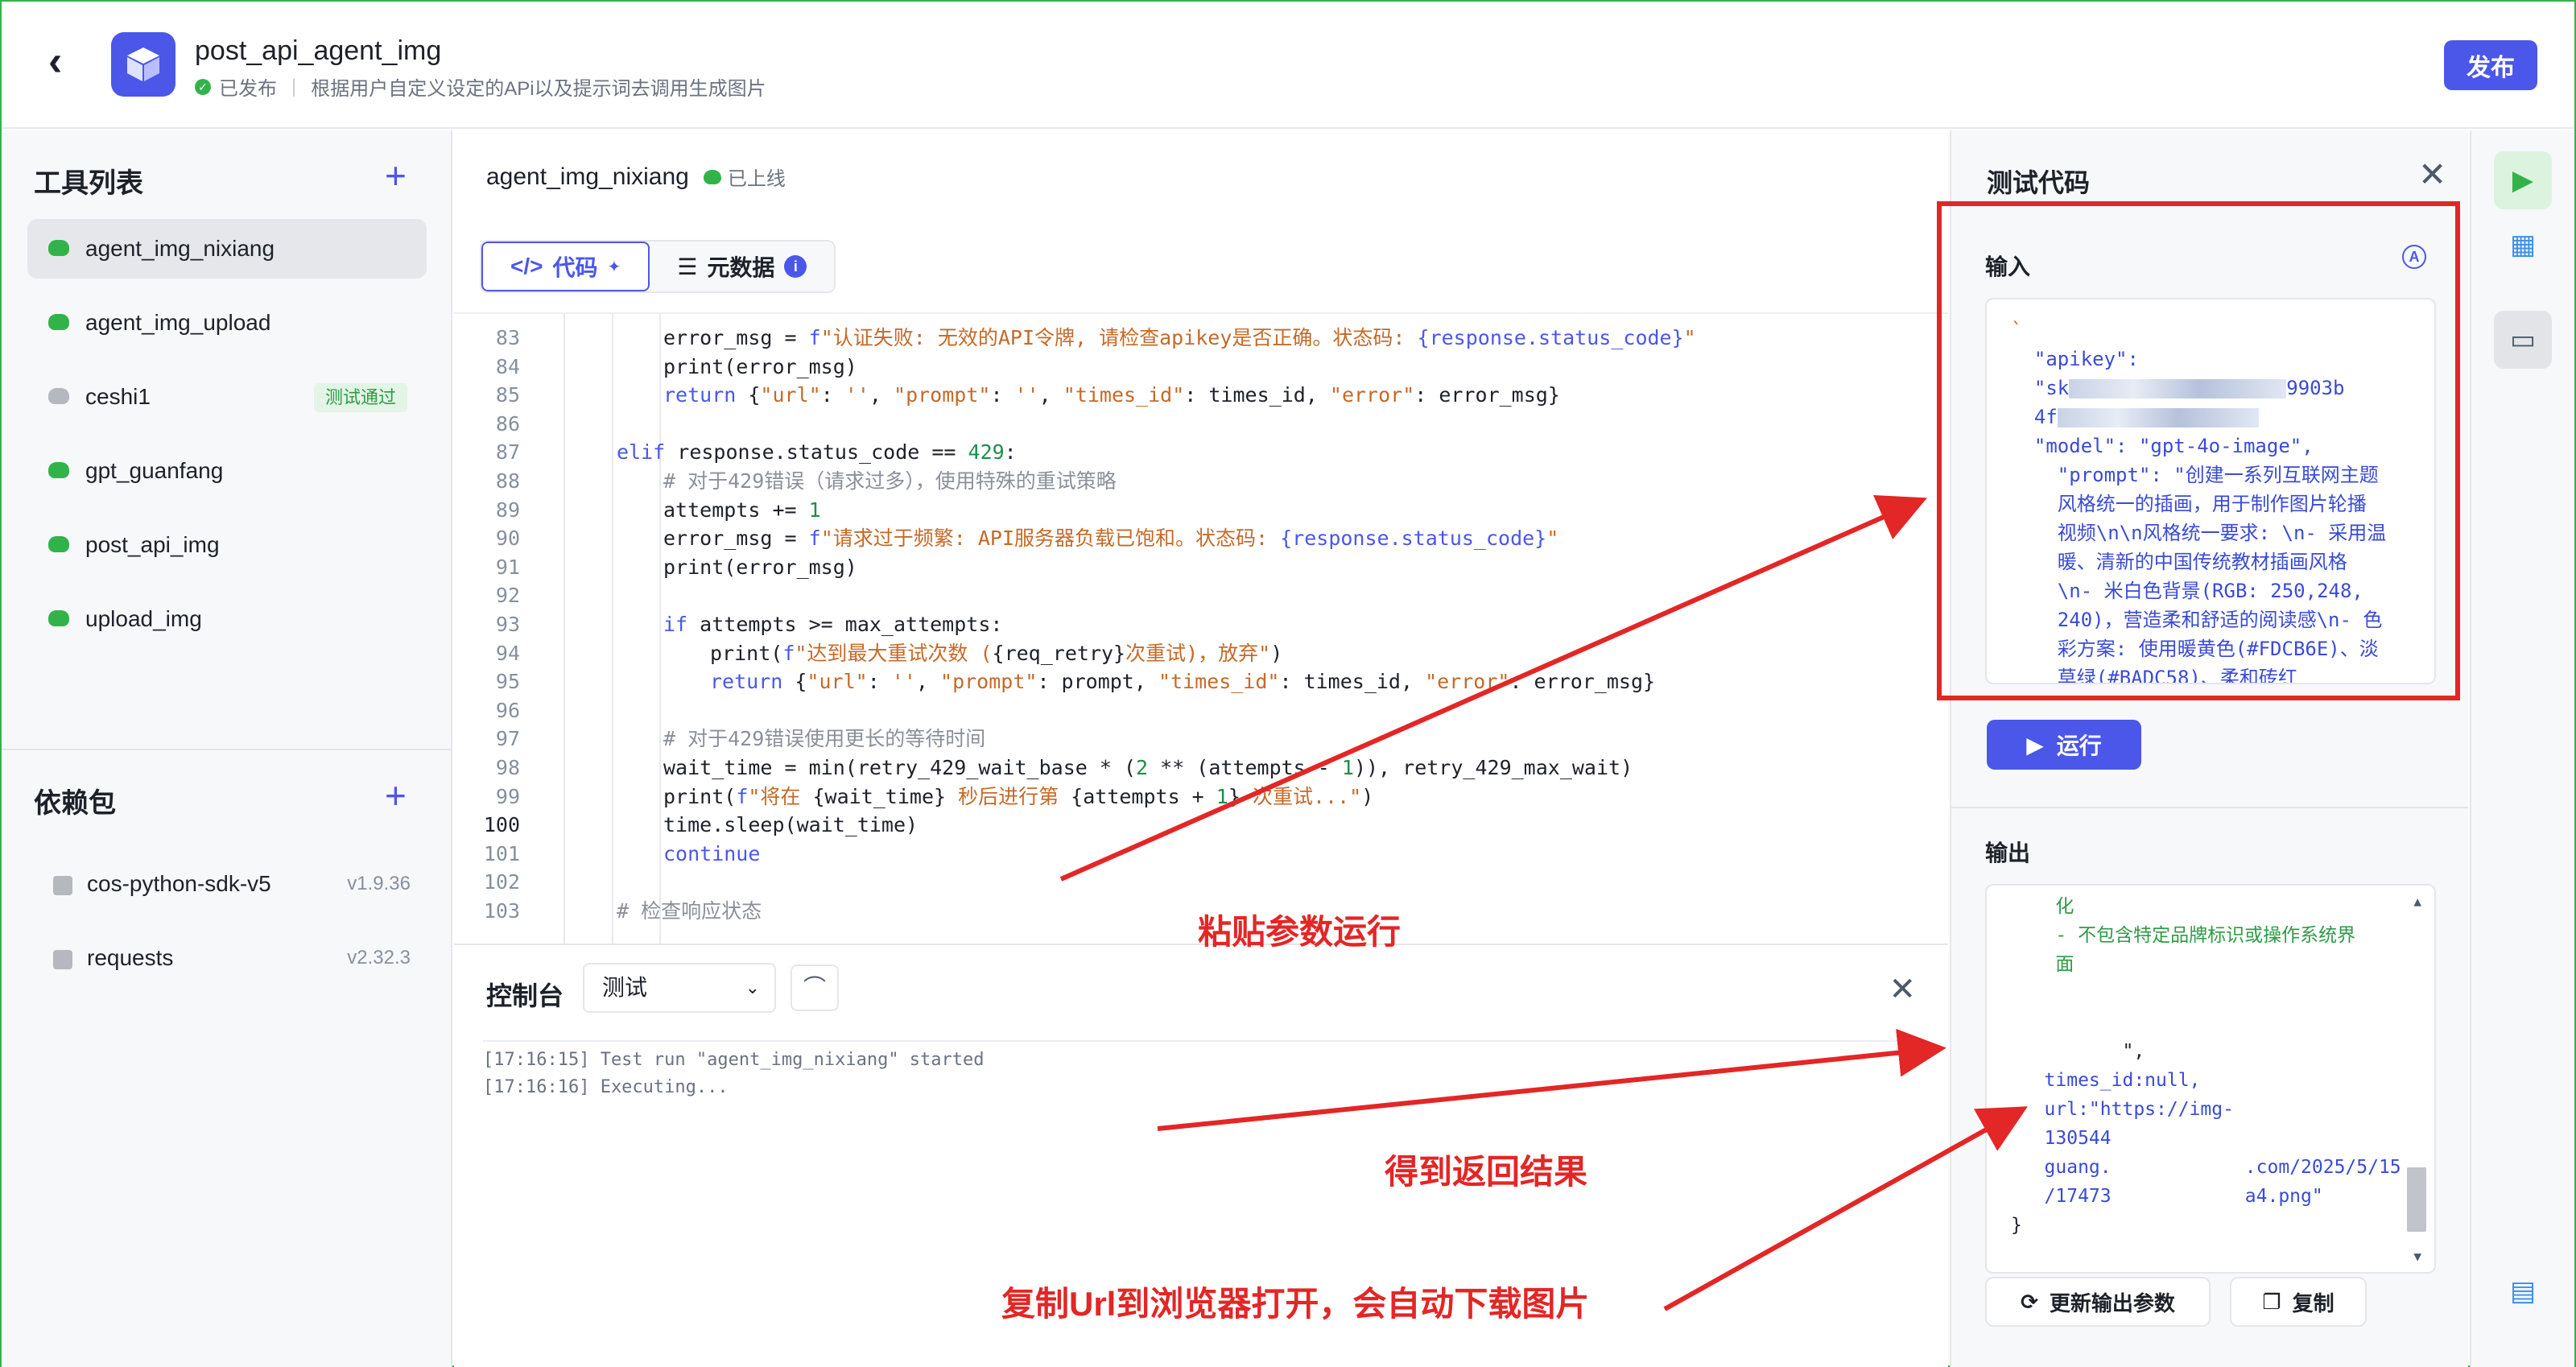 The height and width of the screenshot is (1367, 2576). What do you see at coordinates (1201, 854) in the screenshot?
I see `code-line: 101 continue` at bounding box center [1201, 854].